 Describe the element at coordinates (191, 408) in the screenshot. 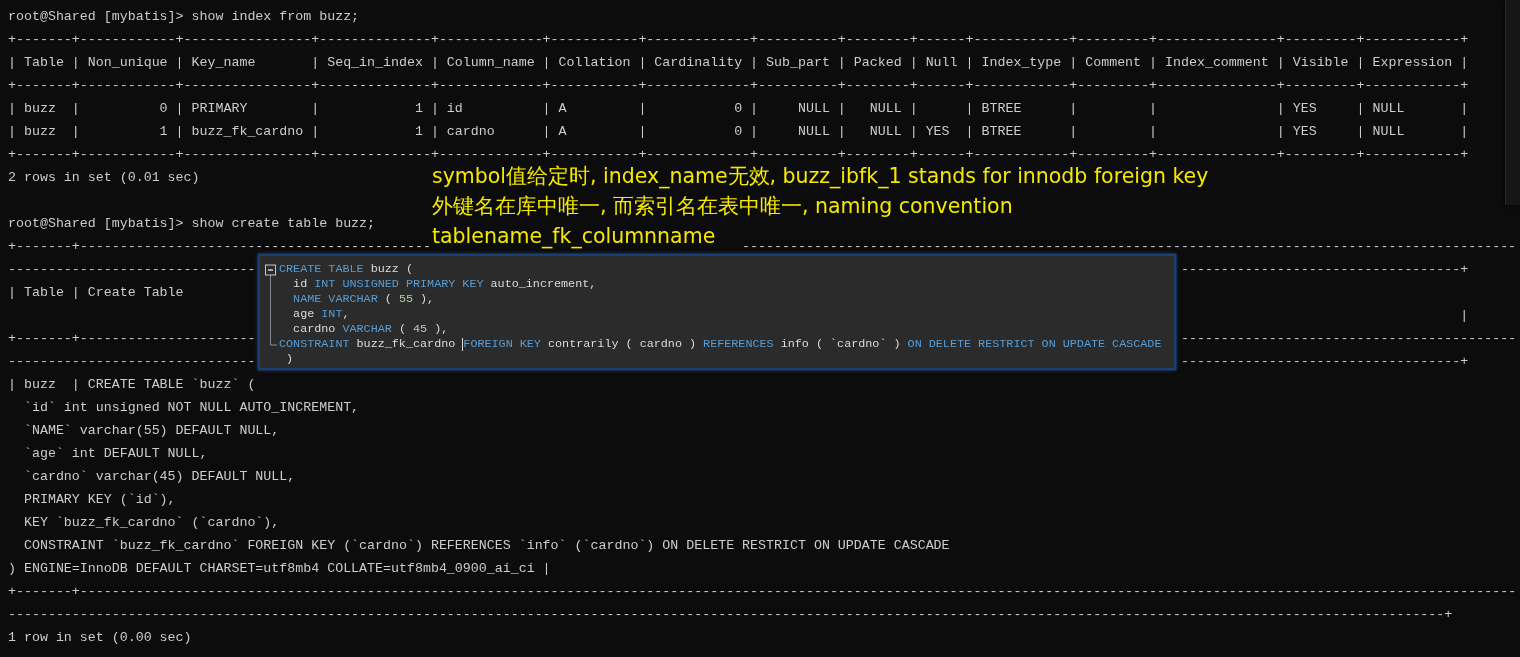

I see `terminal-line: `id` int unsigned NOT NULL AUTO_INCREMENT,` at that location.